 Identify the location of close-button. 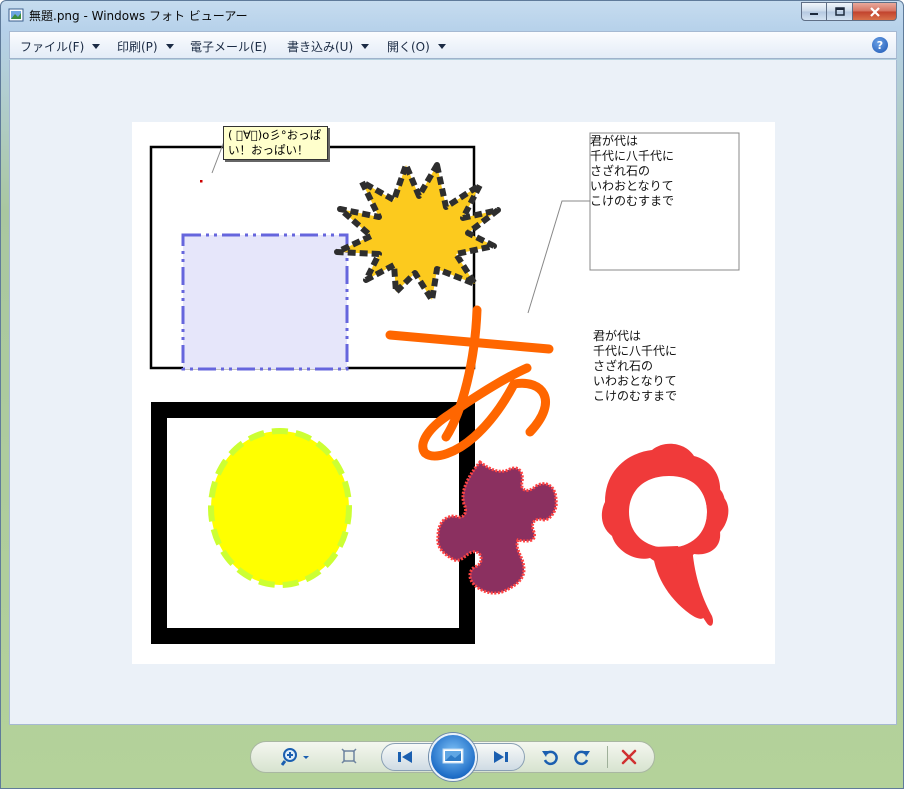
(875, 11).